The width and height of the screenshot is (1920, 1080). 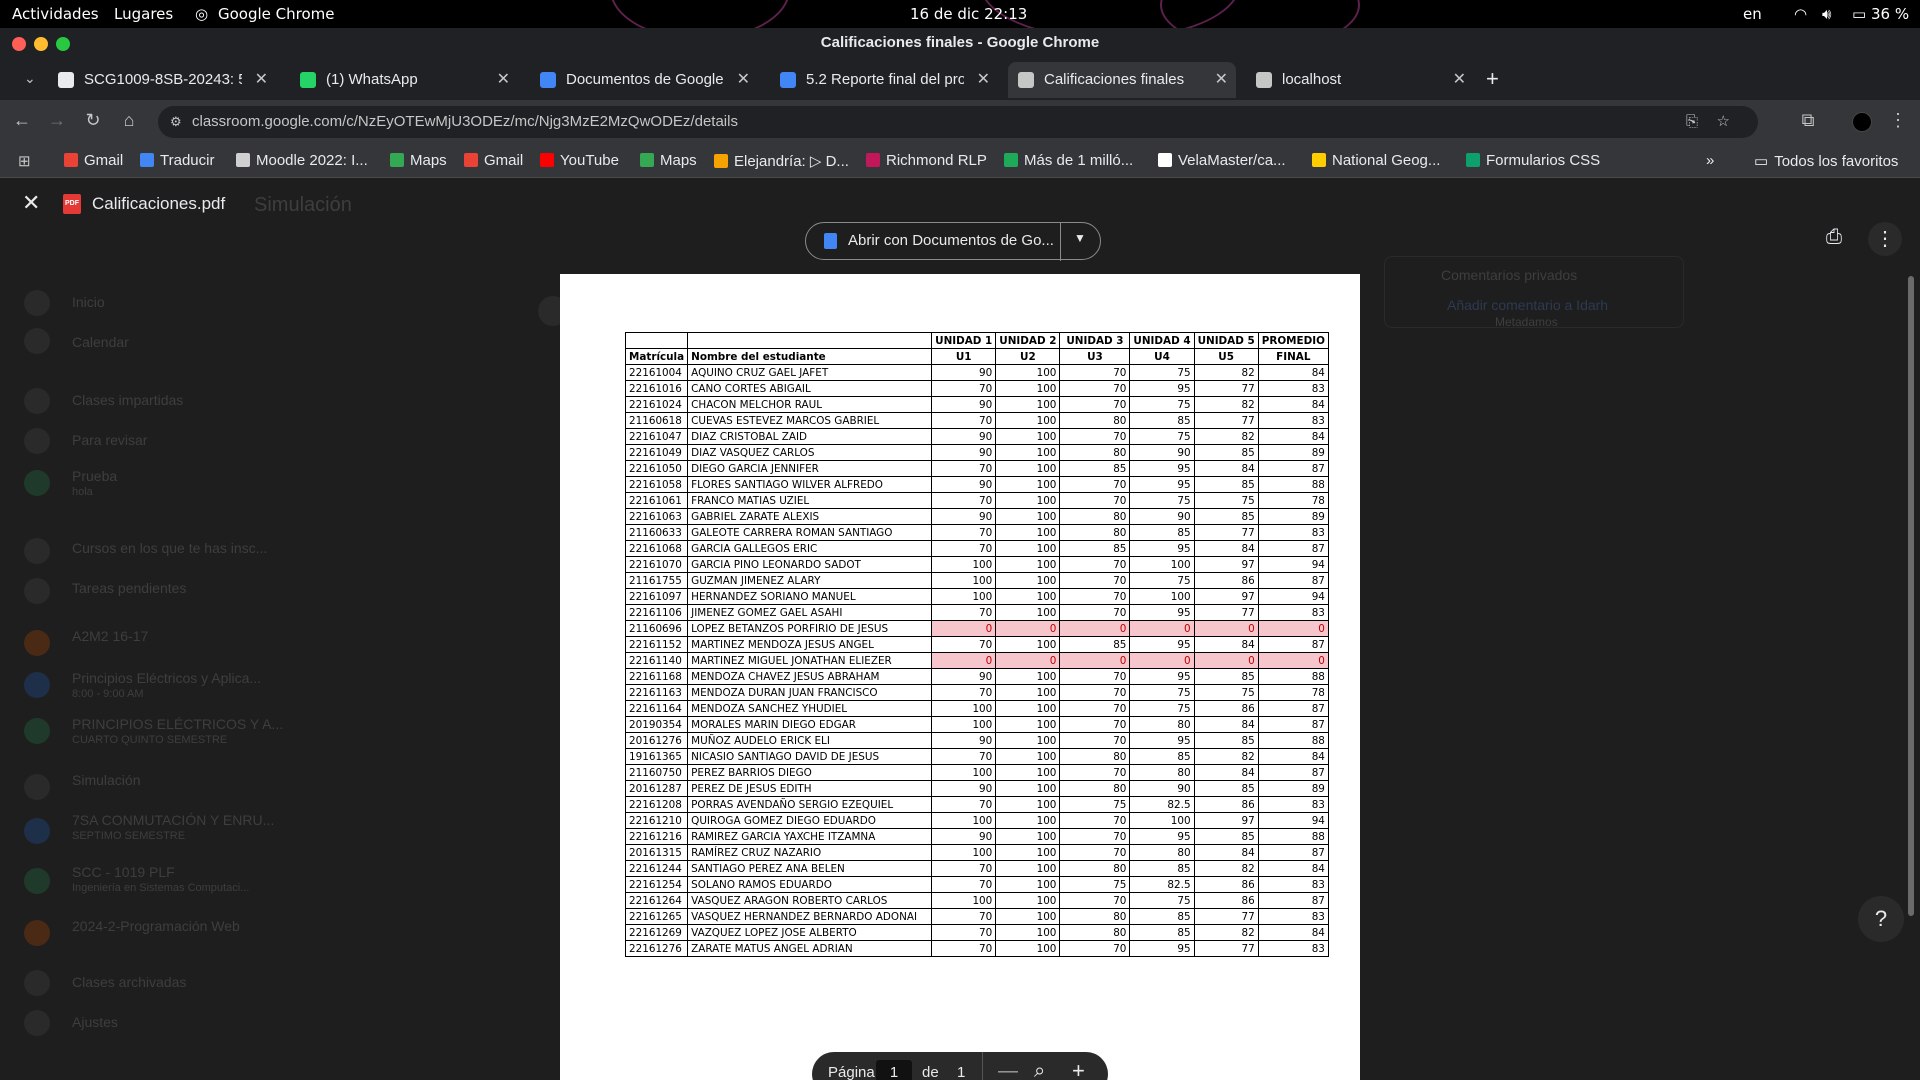 I want to click on name-cell: GUZMAN JIMENEZ ALARY, so click(x=810, y=580).